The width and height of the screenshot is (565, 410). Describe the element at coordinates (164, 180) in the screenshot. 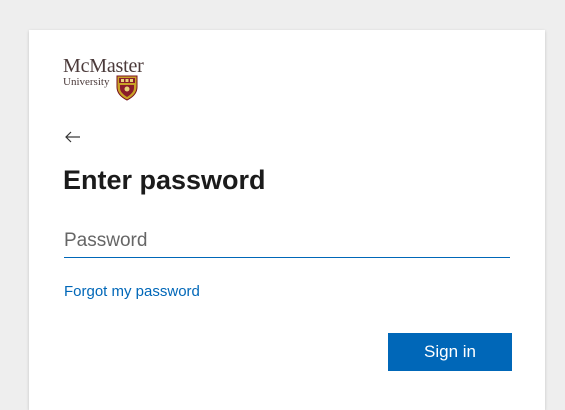

I see `page-title: Enter password` at that location.